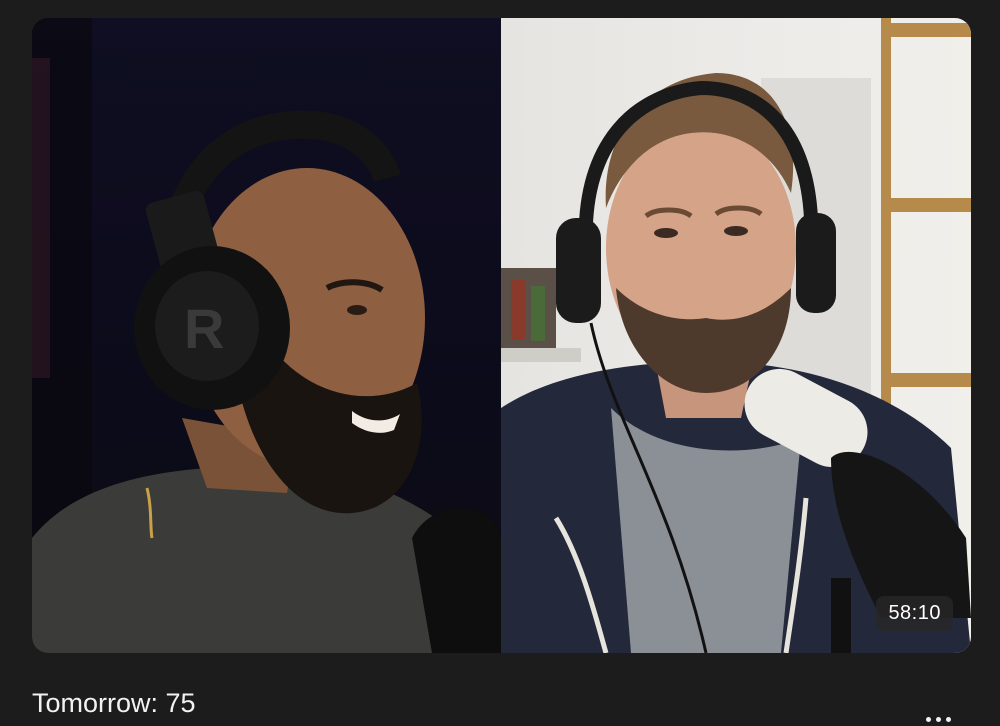  I want to click on video-title: Tomorrow: 75, so click(114, 703).